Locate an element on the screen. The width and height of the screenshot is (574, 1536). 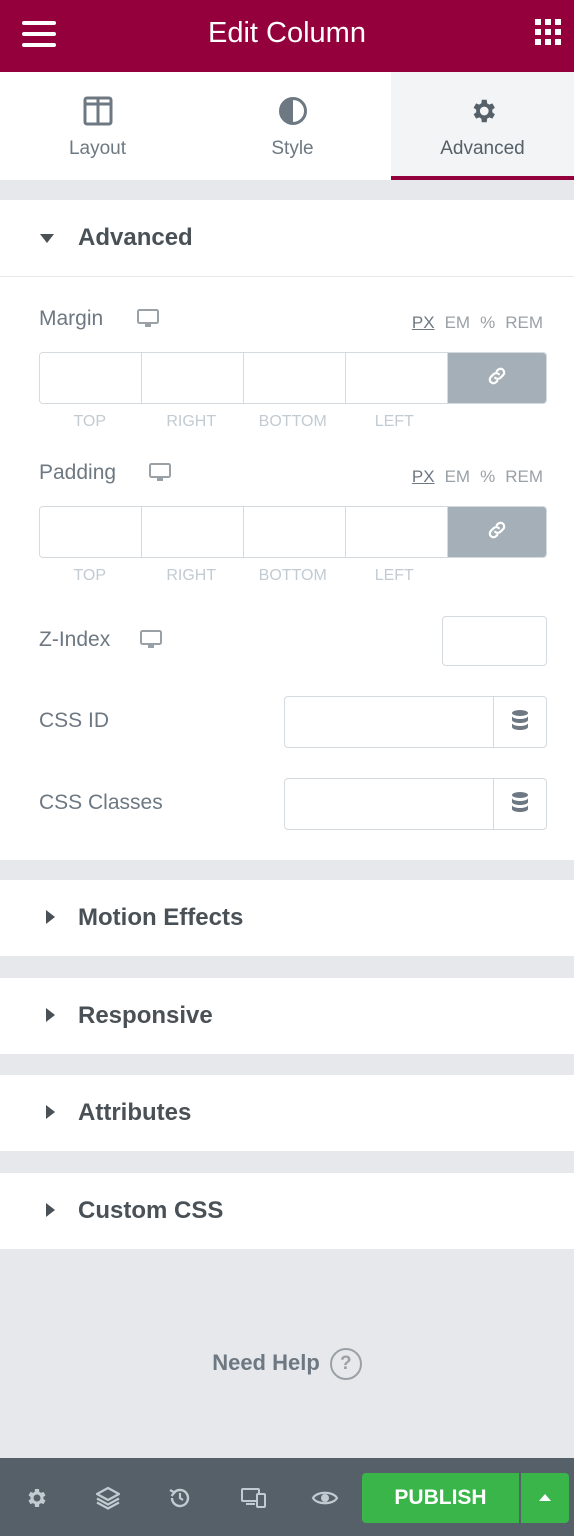
section-title: Attributes is located at coordinates (135, 1112).